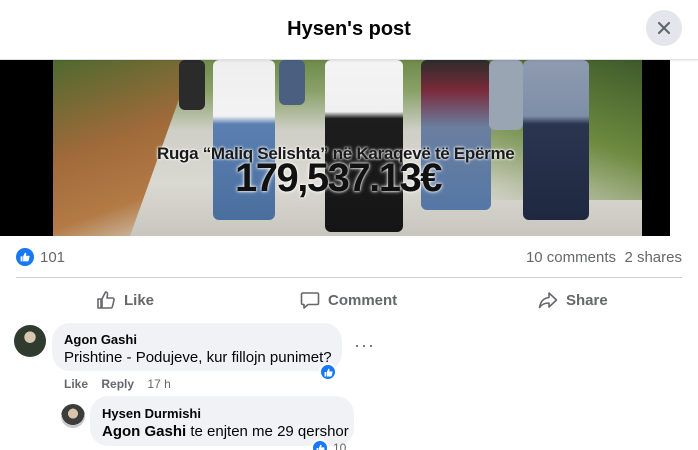 Image resolution: width=698 pixels, height=450 pixels. I want to click on comment-icon, so click(310, 300).